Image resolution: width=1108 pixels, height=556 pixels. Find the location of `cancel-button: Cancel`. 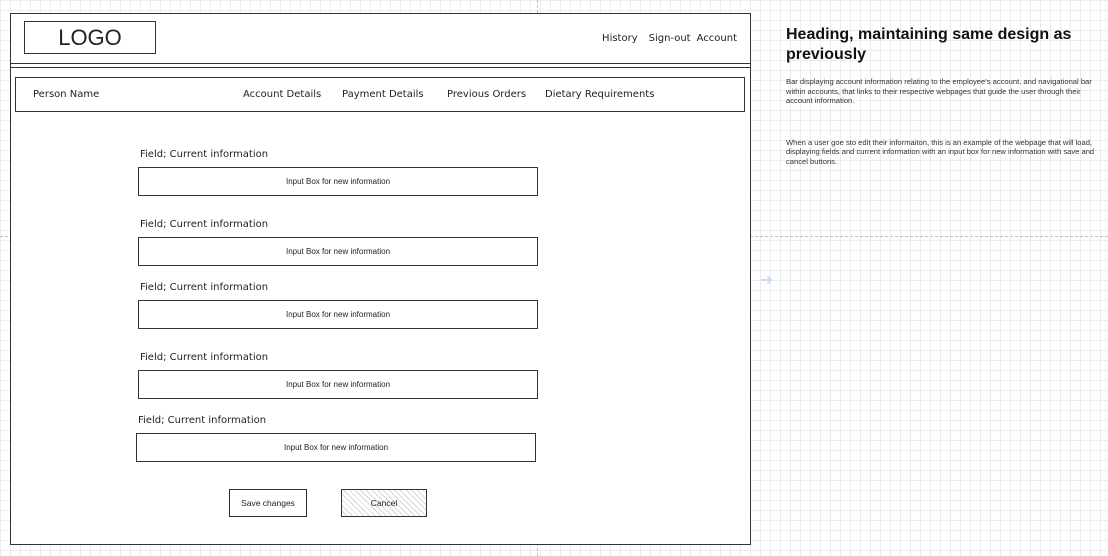

cancel-button: Cancel is located at coordinates (384, 503).